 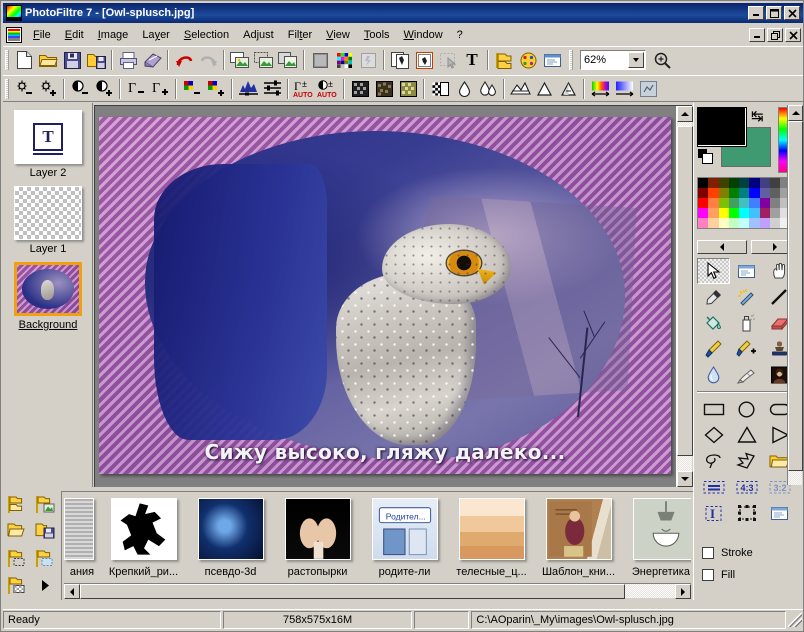 I want to click on scroll-down-button, so click(x=685, y=479).